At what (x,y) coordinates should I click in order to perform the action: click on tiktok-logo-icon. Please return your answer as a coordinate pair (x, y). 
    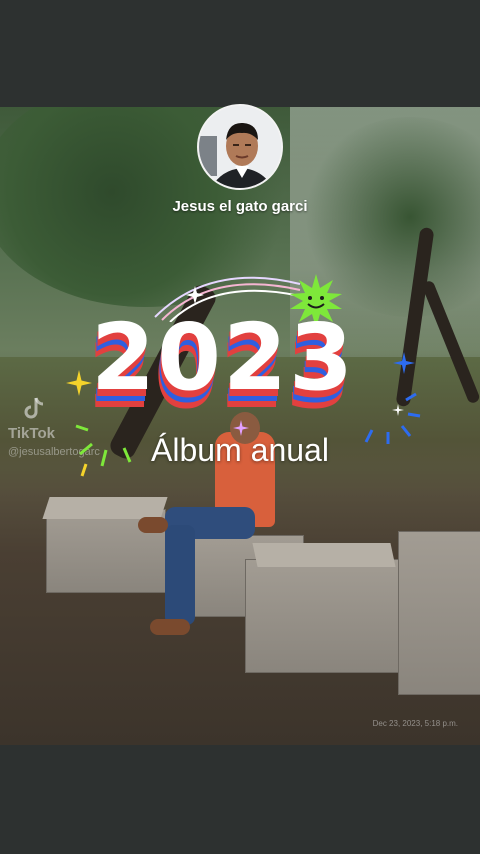
    Looking at the image, I should click on (34, 408).